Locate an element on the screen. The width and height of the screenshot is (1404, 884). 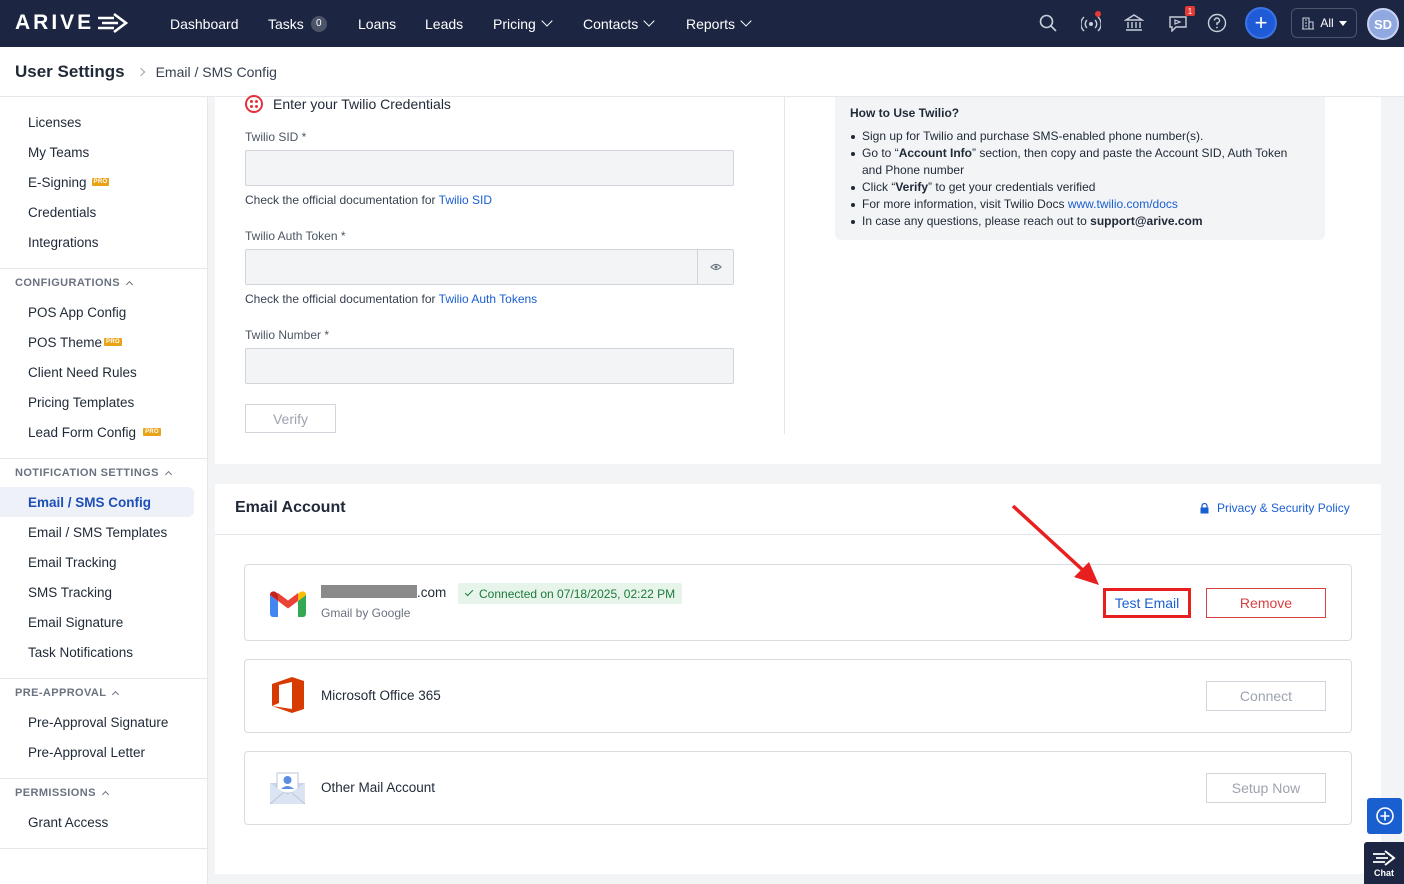
nav-leads: Leads is located at coordinates (444, 23).